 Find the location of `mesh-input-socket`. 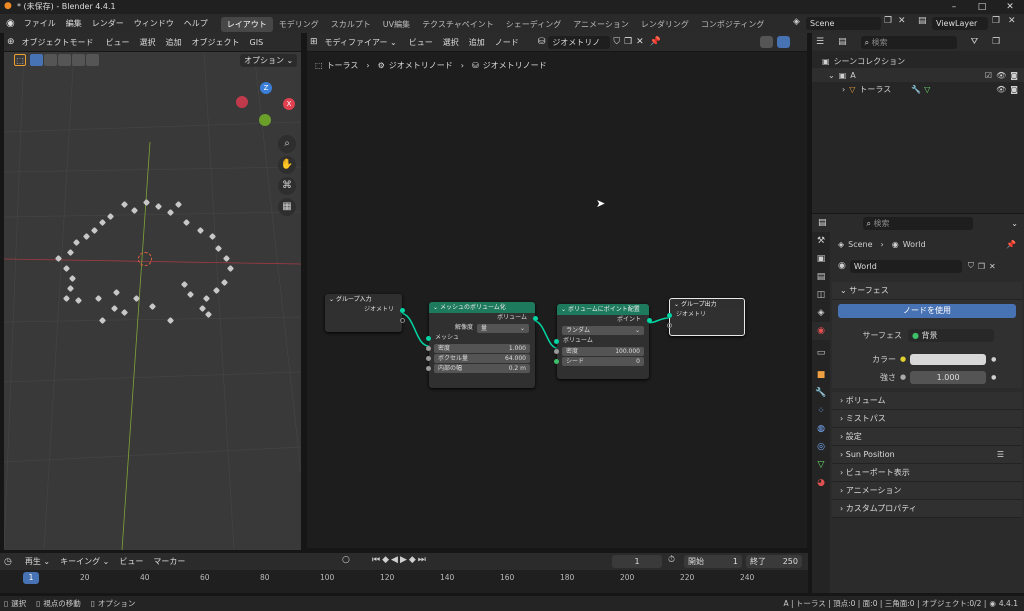

mesh-input-socket is located at coordinates (428, 338).